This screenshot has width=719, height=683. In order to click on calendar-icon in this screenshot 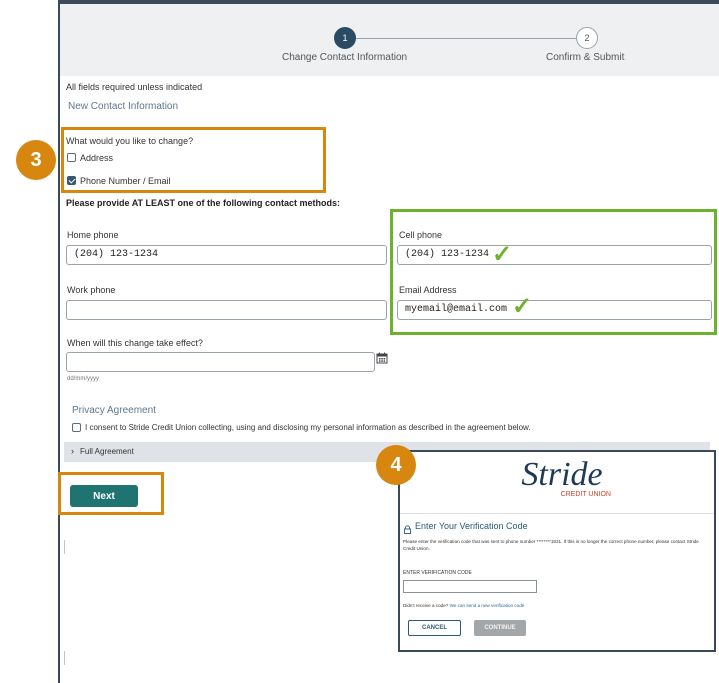, I will do `click(382, 357)`.